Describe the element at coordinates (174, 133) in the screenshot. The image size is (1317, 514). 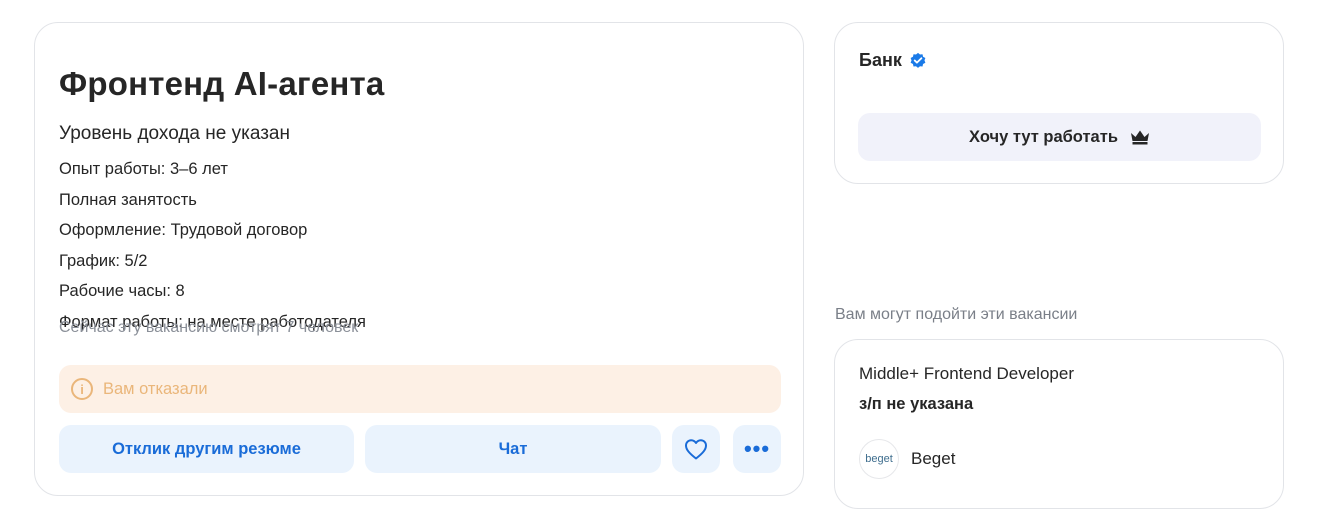
I see `vacancy-salary: Уровень дохода не указан` at that location.